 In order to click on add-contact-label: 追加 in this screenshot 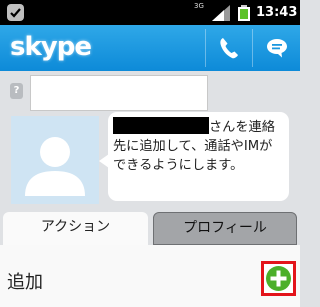, I will do `click(25, 282)`.